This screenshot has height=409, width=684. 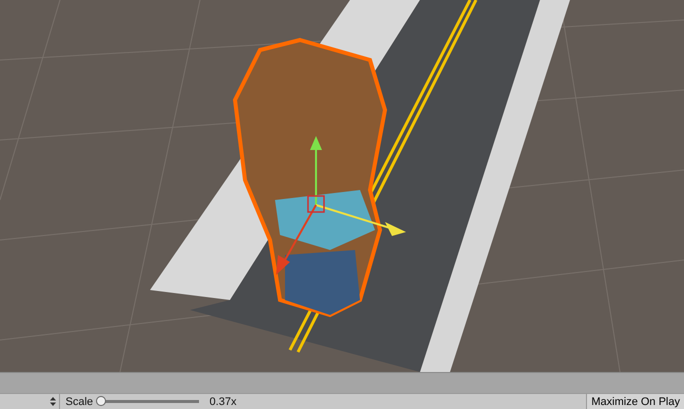 I want to click on scale-value: 0.37x, so click(x=223, y=401).